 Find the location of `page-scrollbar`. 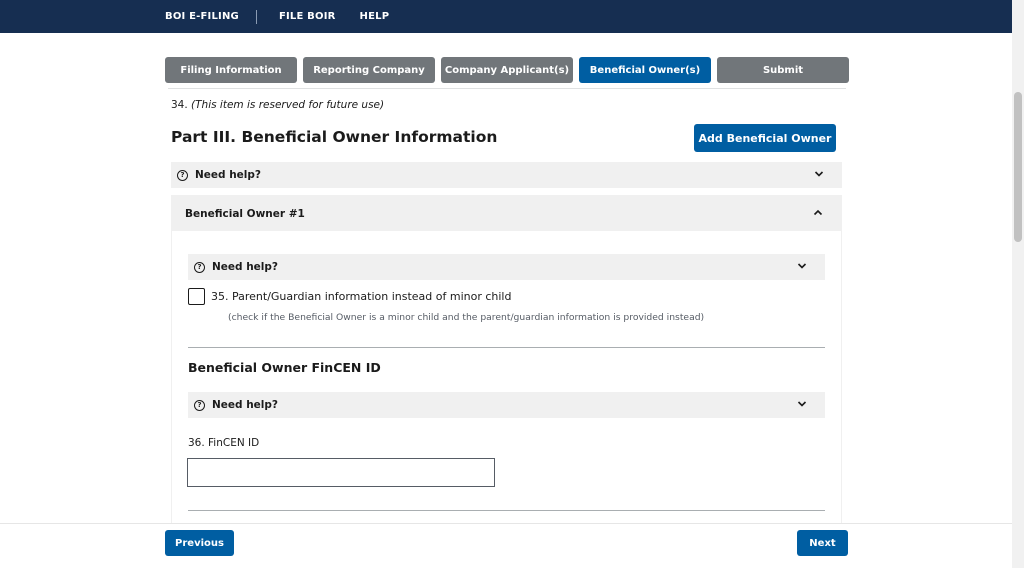

page-scrollbar is located at coordinates (1018, 284).